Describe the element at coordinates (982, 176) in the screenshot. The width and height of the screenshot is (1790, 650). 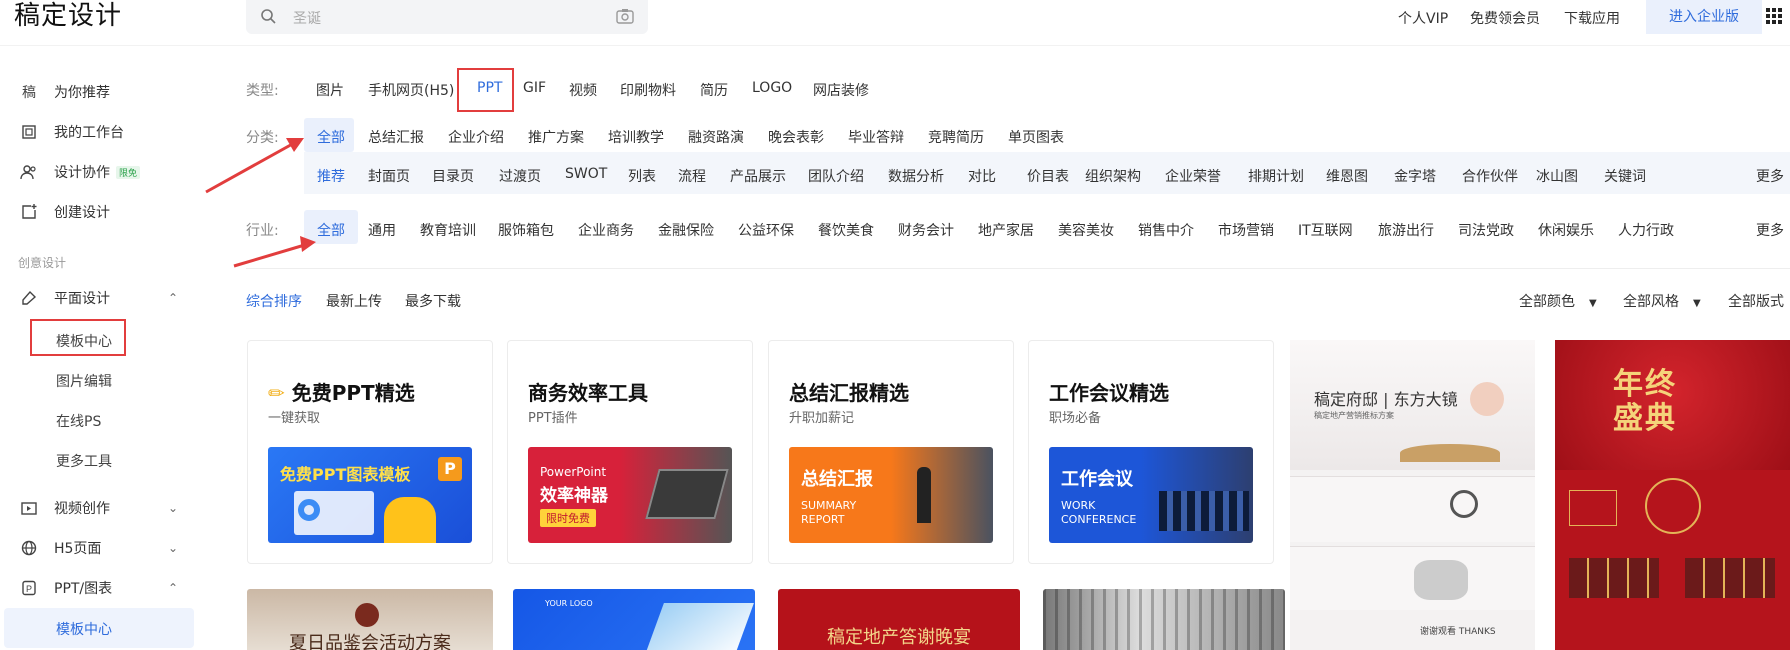
I see `subcategory-item-10: 对比` at that location.